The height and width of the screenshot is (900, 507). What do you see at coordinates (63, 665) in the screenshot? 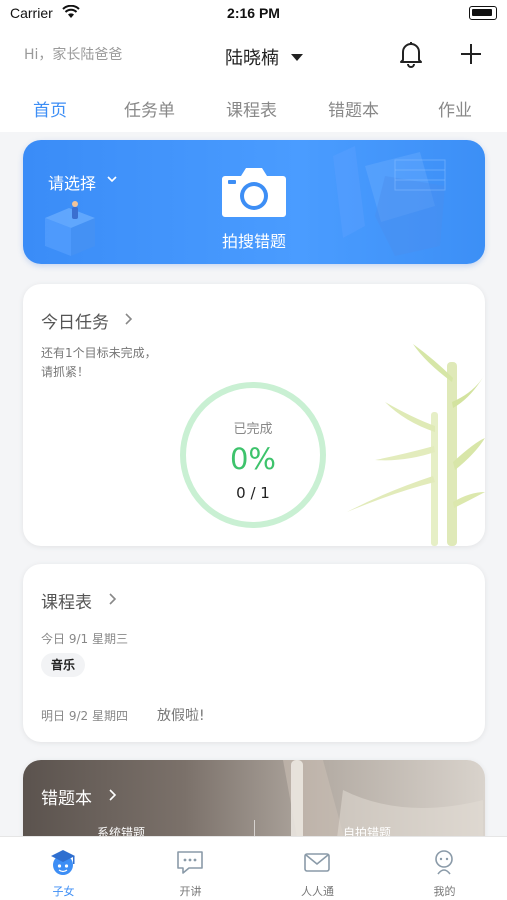
I see `subject-chip: 音乐` at bounding box center [63, 665].